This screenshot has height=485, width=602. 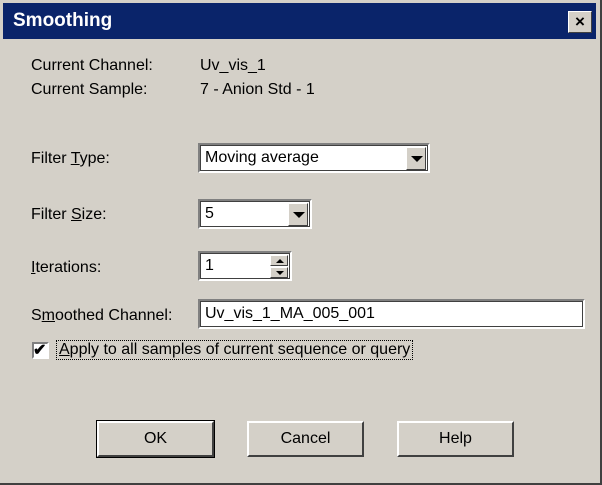 I want to click on smoothed-channel-input: Uv_vis_1_MA_005_001, so click(x=391, y=314).